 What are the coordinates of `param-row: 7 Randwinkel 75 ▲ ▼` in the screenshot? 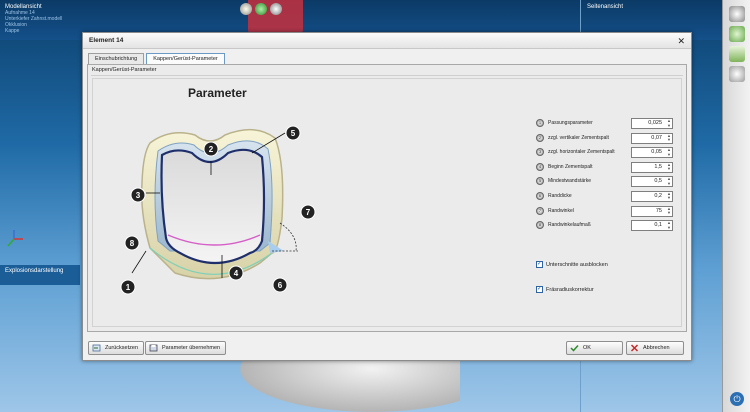 It's located at (605, 212).